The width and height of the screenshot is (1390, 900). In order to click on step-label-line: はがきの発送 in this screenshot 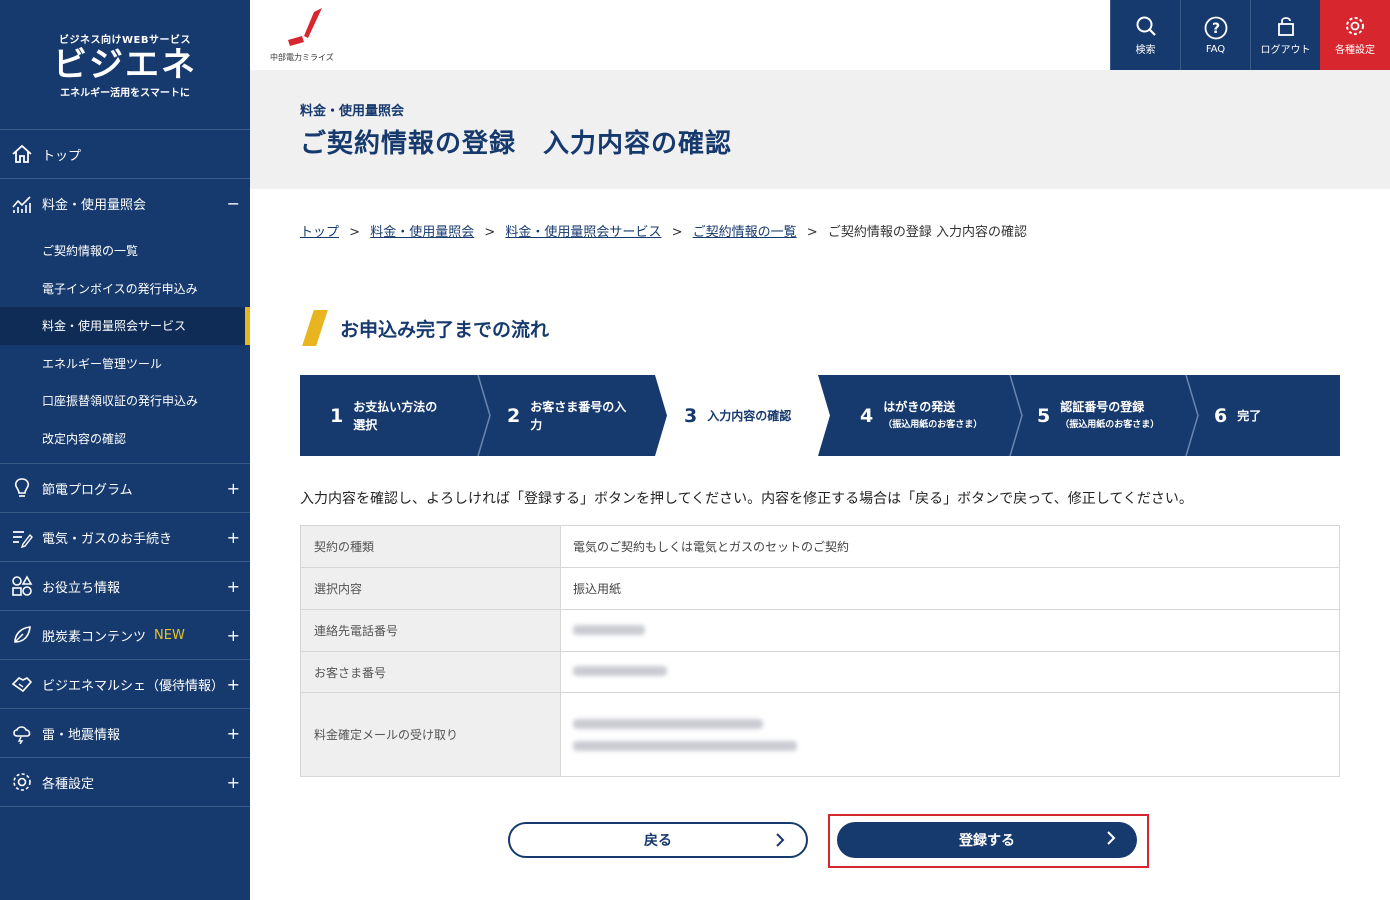, I will do `click(919, 406)`.